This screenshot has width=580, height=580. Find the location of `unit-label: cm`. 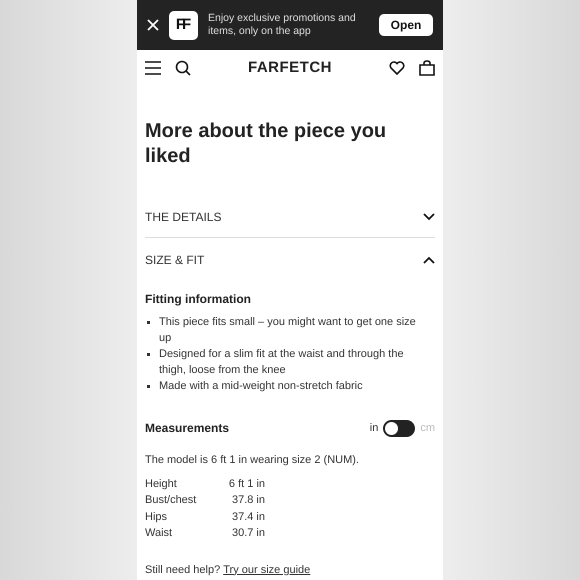

unit-label: cm is located at coordinates (427, 428).